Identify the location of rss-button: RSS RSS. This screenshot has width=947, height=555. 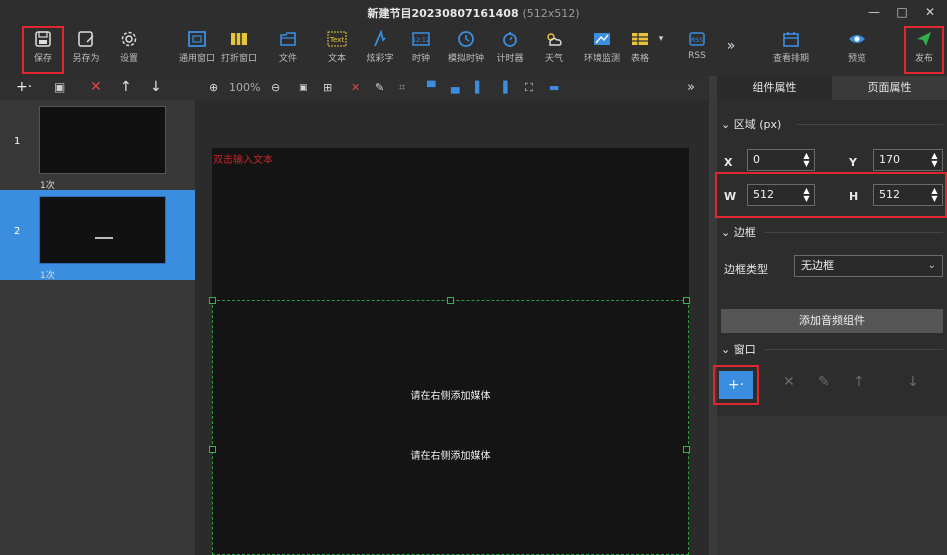
(697, 50).